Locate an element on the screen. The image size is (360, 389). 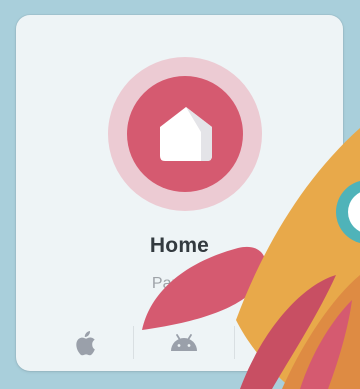
apple-icon is located at coordinates (85, 343).